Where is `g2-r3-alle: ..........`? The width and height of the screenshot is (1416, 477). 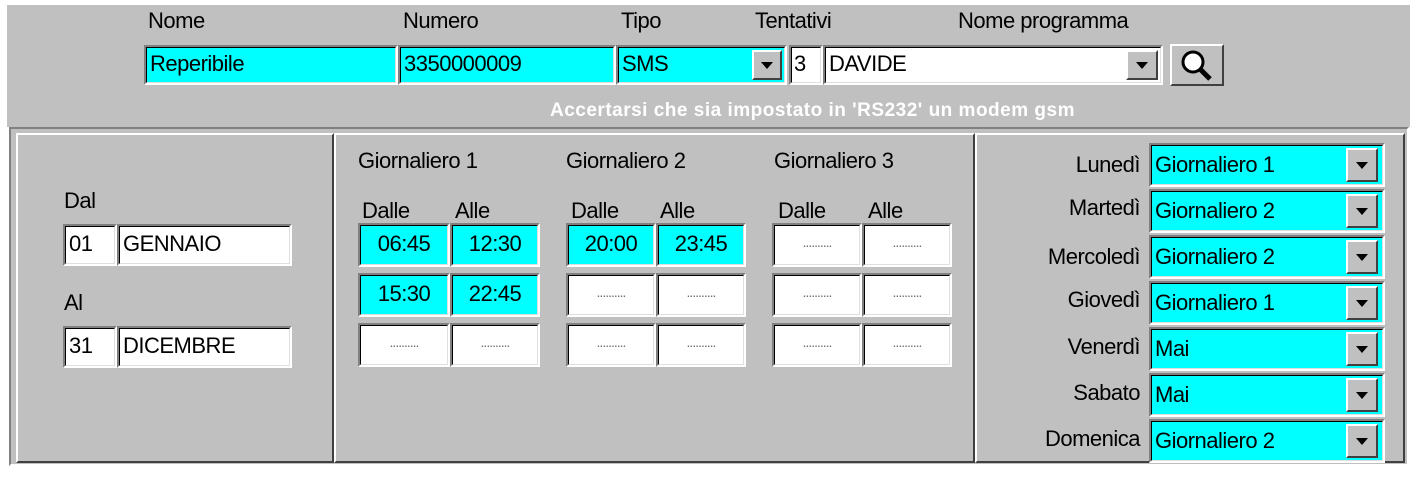
g2-r3-alle: .......... is located at coordinates (701, 345).